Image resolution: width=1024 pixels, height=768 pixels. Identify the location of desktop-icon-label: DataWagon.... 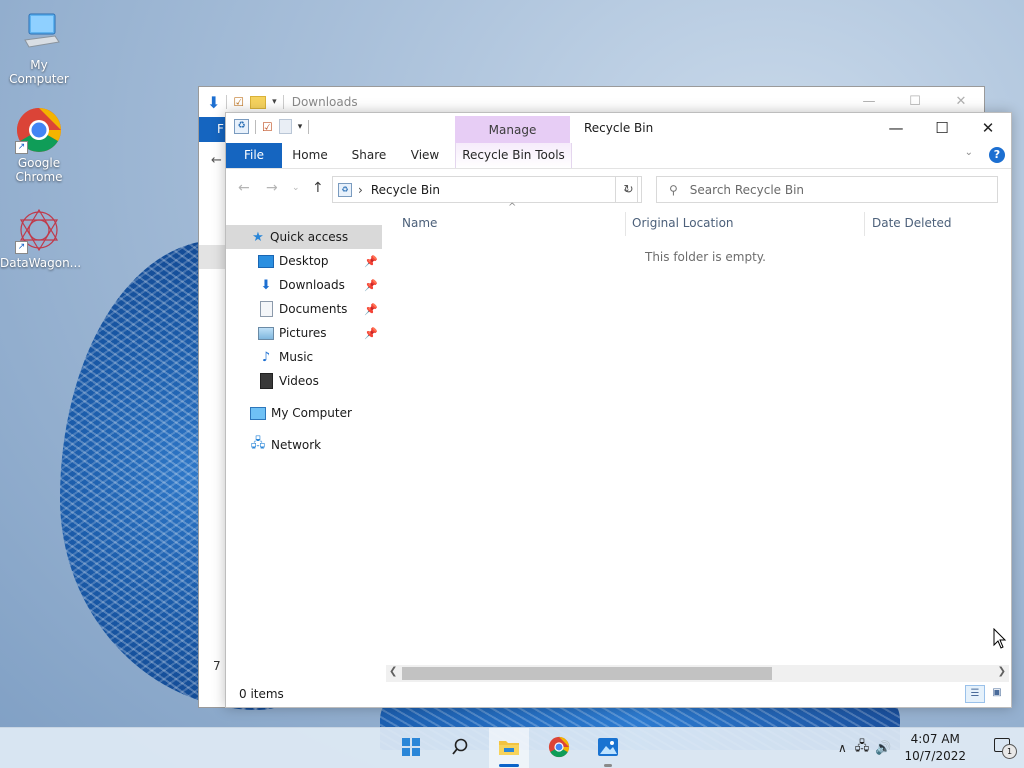
(41, 263).